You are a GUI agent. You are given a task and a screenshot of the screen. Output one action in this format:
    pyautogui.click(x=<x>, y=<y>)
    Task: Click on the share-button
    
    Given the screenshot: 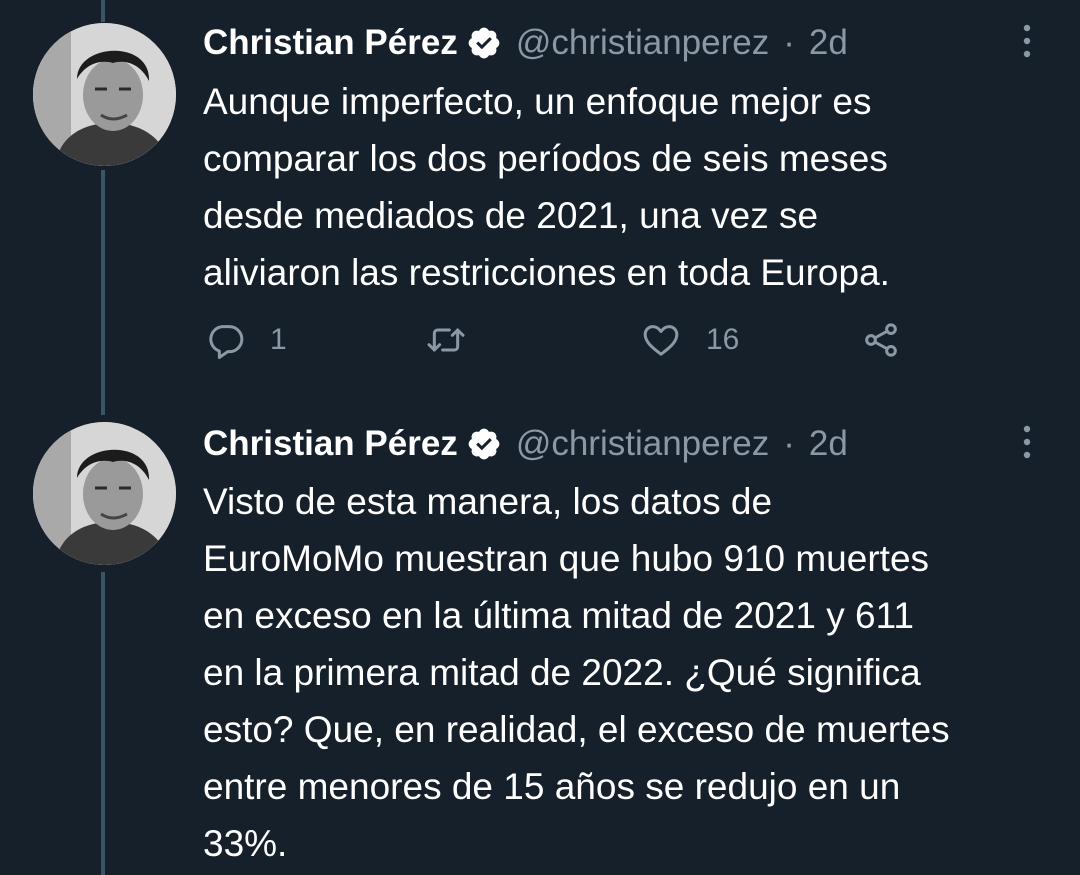 What is the action you would take?
    pyautogui.click(x=881, y=340)
    